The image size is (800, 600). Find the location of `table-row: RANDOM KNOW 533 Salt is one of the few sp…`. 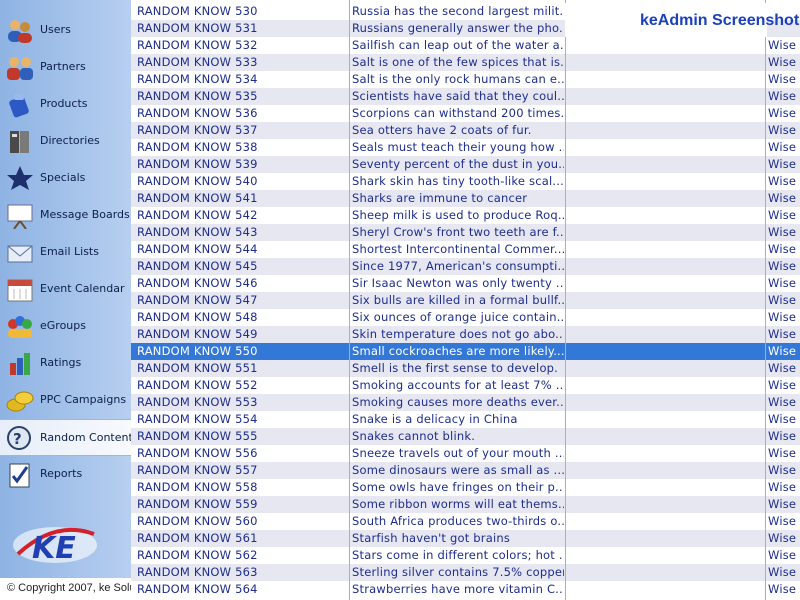

table-row: RANDOM KNOW 533 Salt is one of the few sp… is located at coordinates (465, 62).